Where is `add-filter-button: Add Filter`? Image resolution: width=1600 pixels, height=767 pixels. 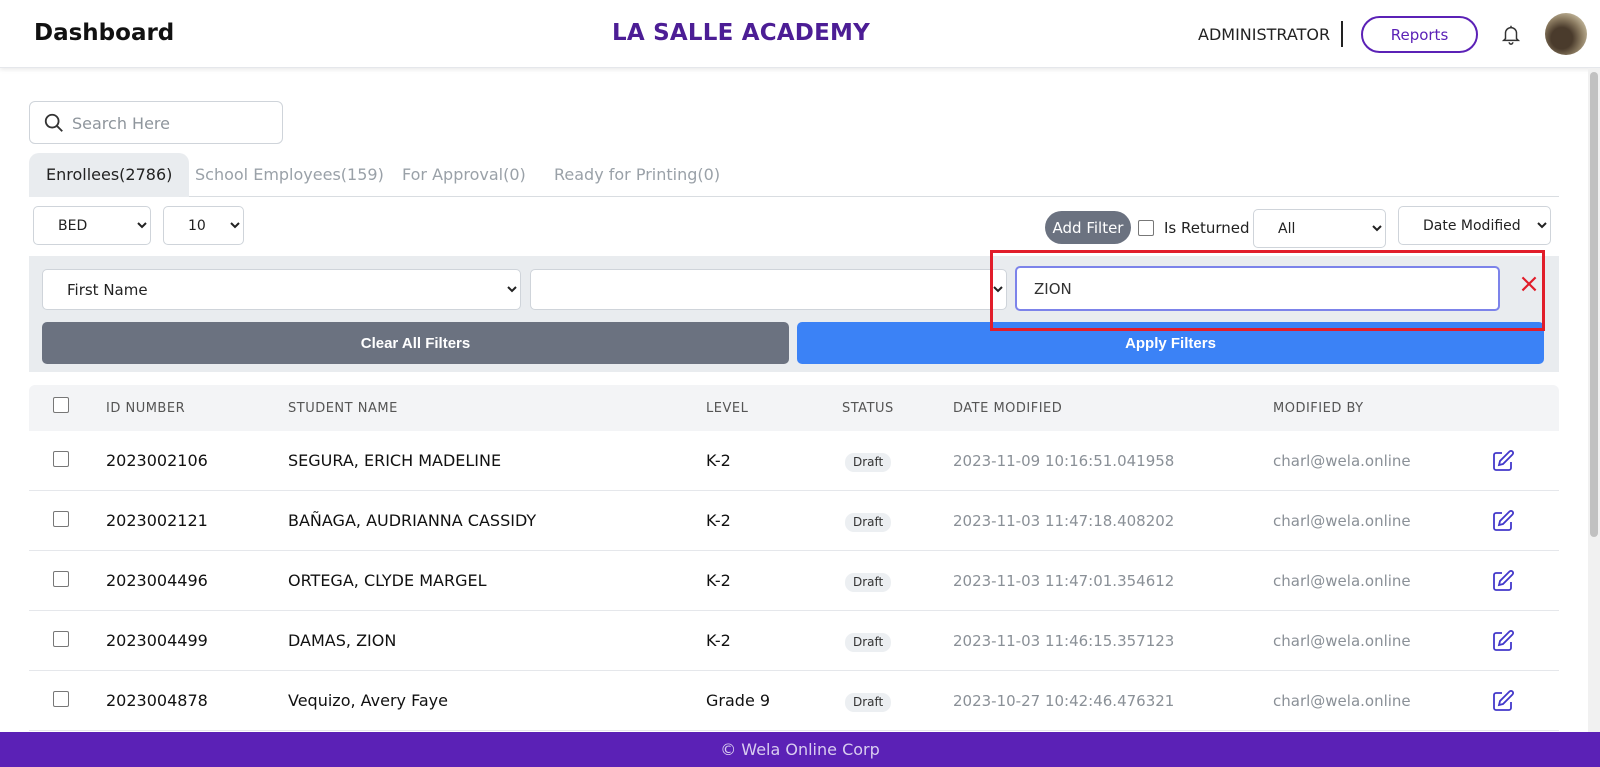 add-filter-button: Add Filter is located at coordinates (1088, 227).